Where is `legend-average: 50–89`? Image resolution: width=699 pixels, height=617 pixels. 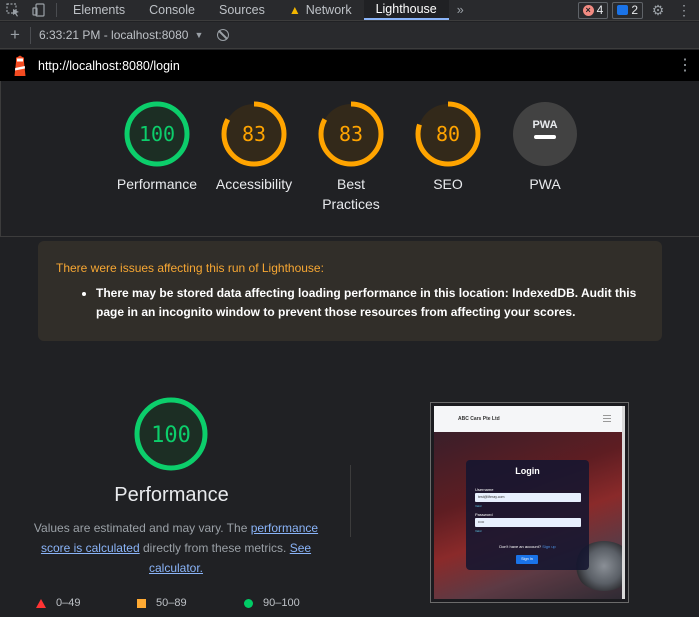 legend-average: 50–89 is located at coordinates (162, 603).